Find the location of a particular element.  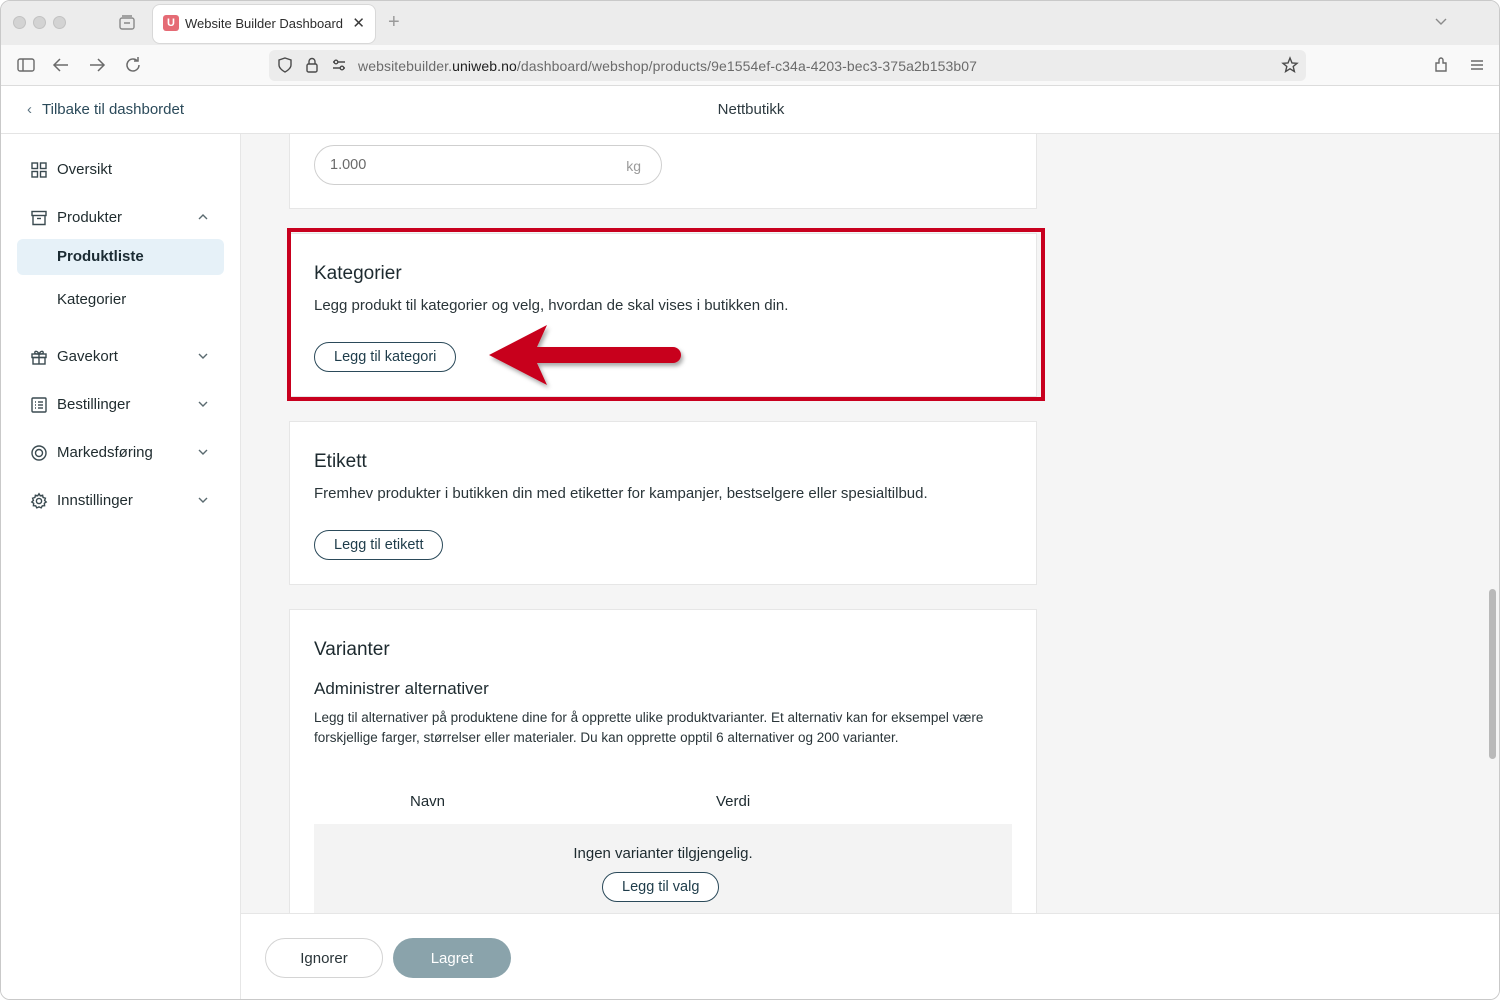

favicon-icon: U is located at coordinates (171, 23).